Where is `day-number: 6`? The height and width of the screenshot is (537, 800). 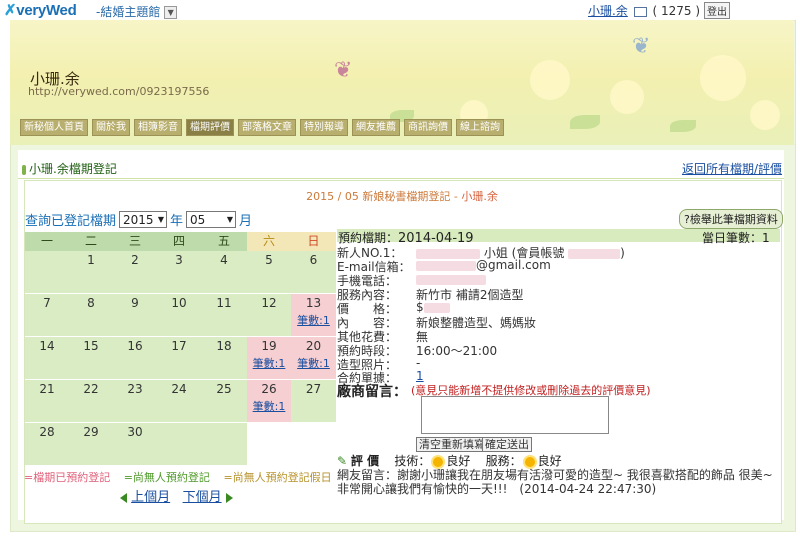 day-number: 6 is located at coordinates (313, 260).